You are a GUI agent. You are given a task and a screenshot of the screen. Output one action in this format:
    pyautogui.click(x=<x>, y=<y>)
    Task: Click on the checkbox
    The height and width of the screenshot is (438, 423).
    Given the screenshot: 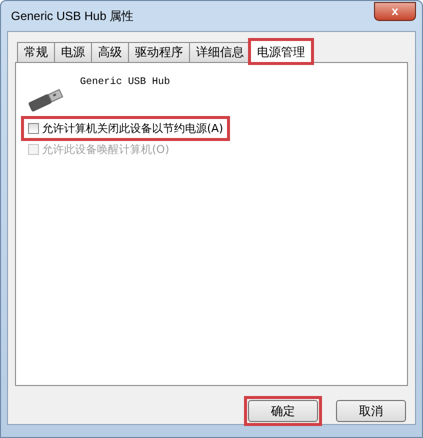 What is the action you would take?
    pyautogui.click(x=33, y=128)
    